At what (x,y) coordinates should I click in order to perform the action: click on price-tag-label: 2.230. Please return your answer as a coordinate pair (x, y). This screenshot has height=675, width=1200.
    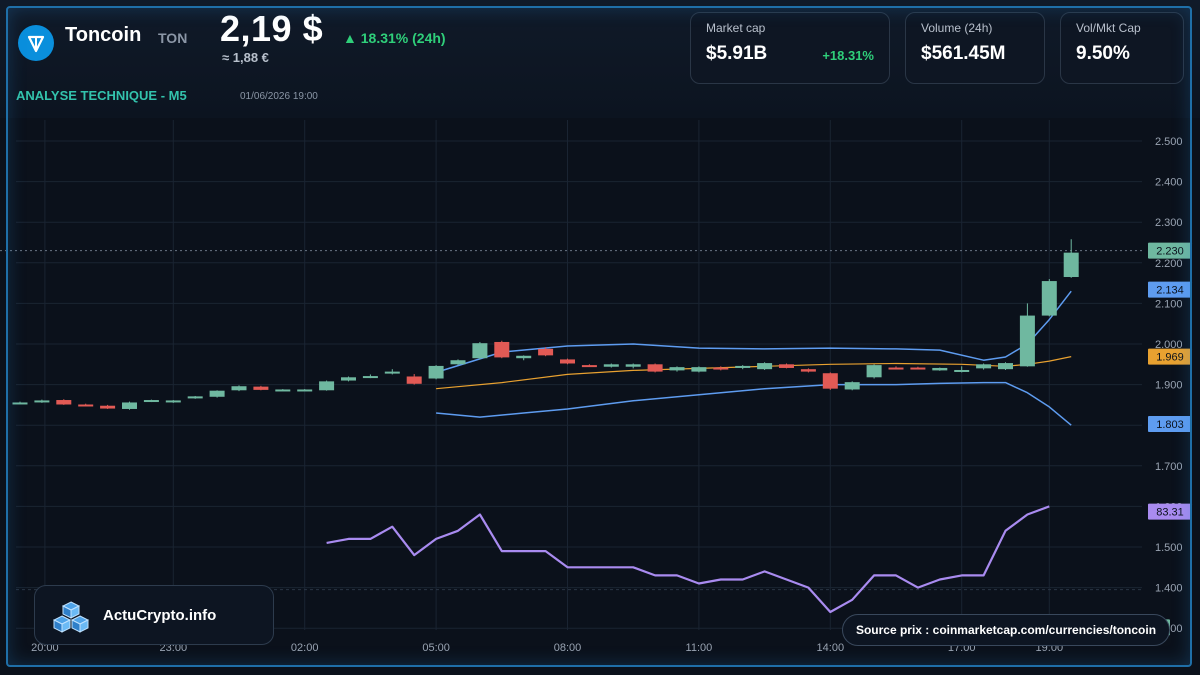
    Looking at the image, I should click on (1170, 252).